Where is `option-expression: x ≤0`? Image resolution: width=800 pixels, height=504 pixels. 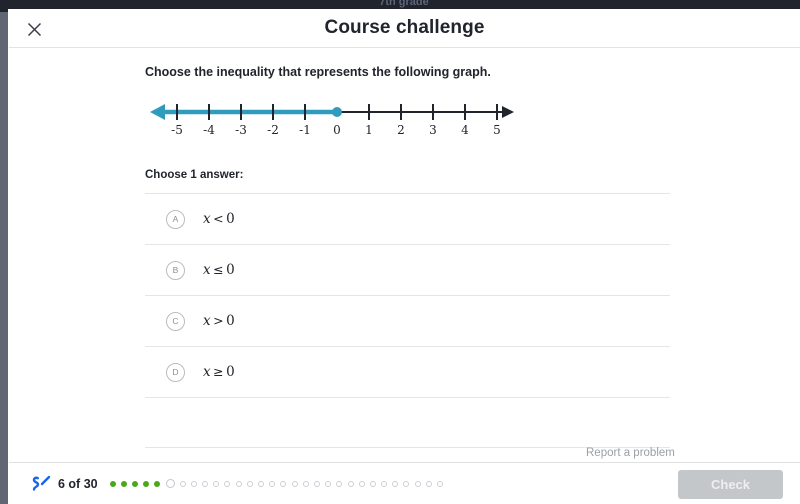 option-expression: x ≤0 is located at coordinates (219, 270).